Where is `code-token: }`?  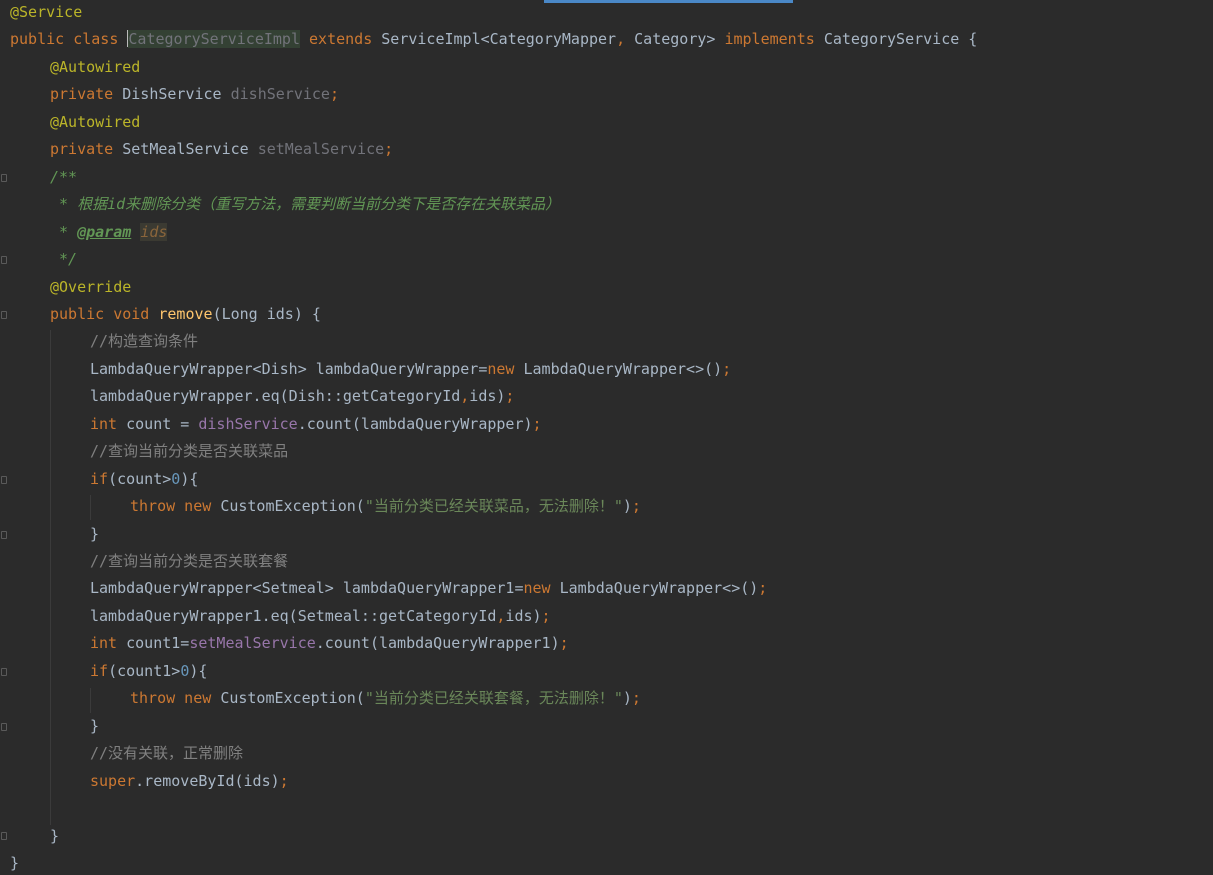 code-token: } is located at coordinates (95, 533).